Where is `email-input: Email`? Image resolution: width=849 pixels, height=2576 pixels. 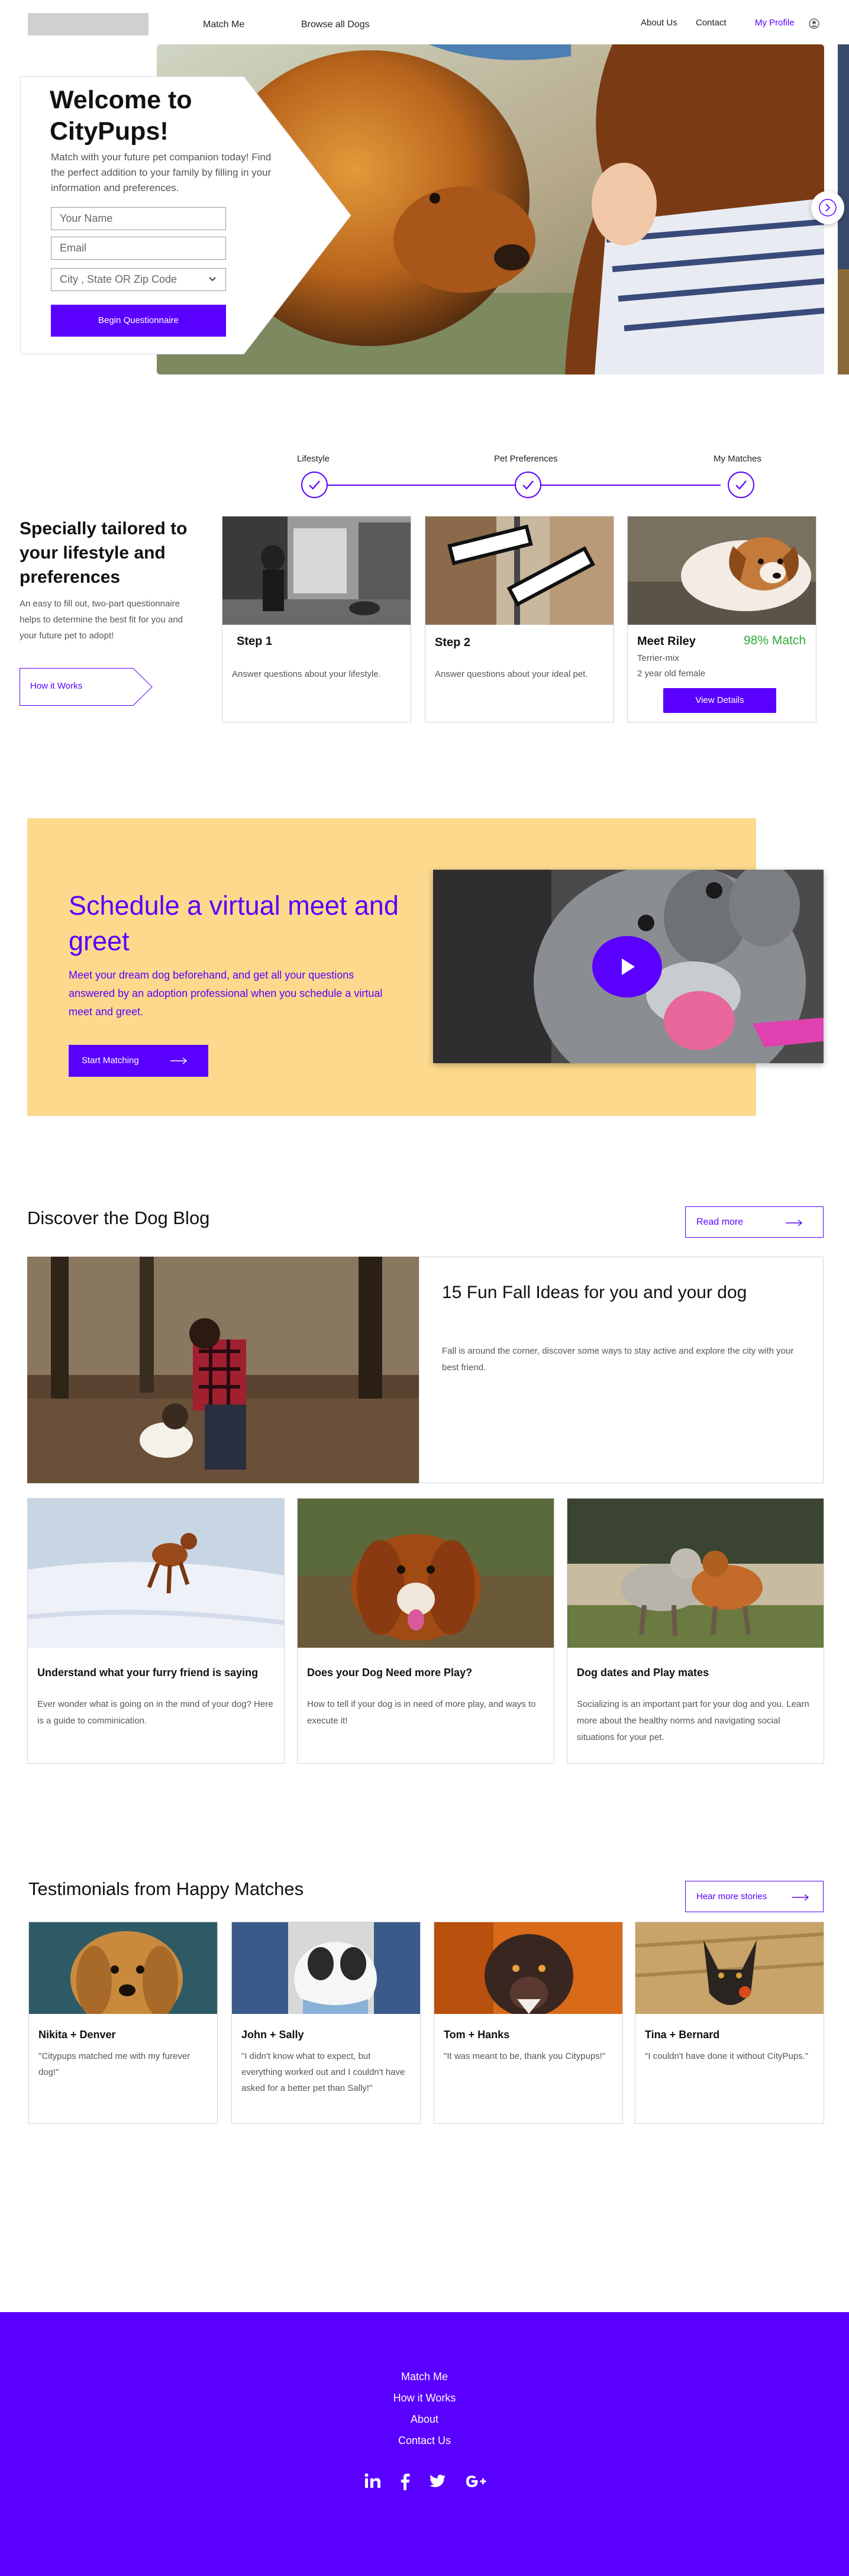 email-input: Email is located at coordinates (138, 248).